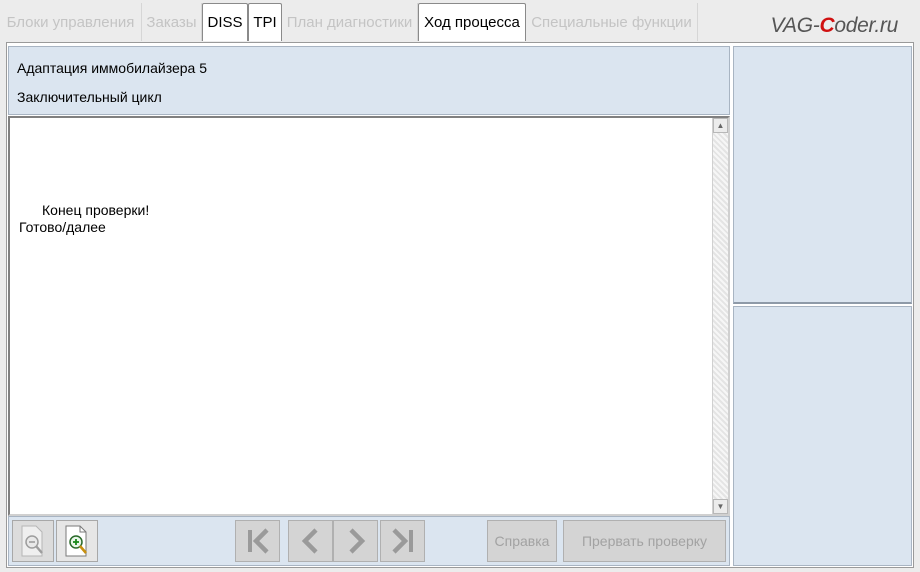 Image resolution: width=920 pixels, height=572 pixels. I want to click on previous-page-button, so click(310, 541).